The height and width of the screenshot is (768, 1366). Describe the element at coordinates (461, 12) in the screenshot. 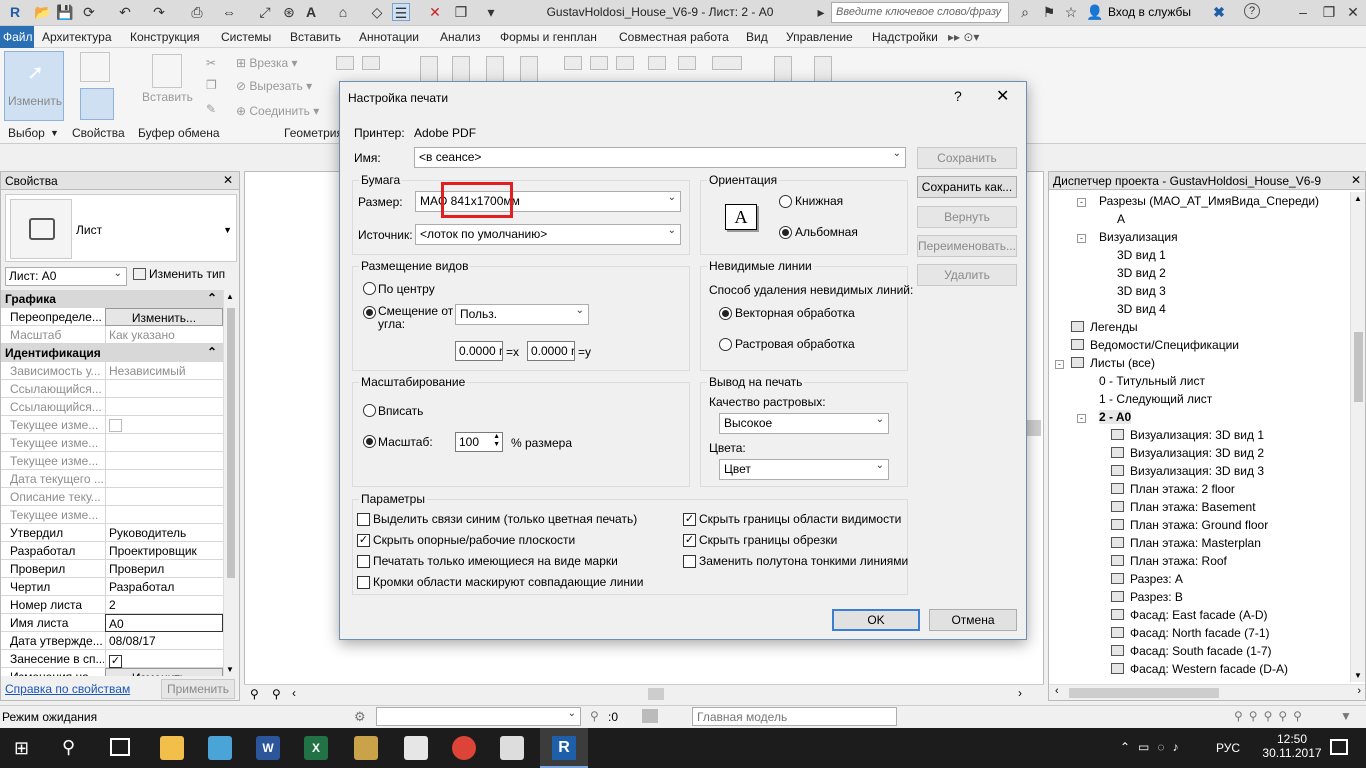

I see `switch-windows-icon: ❐` at that location.